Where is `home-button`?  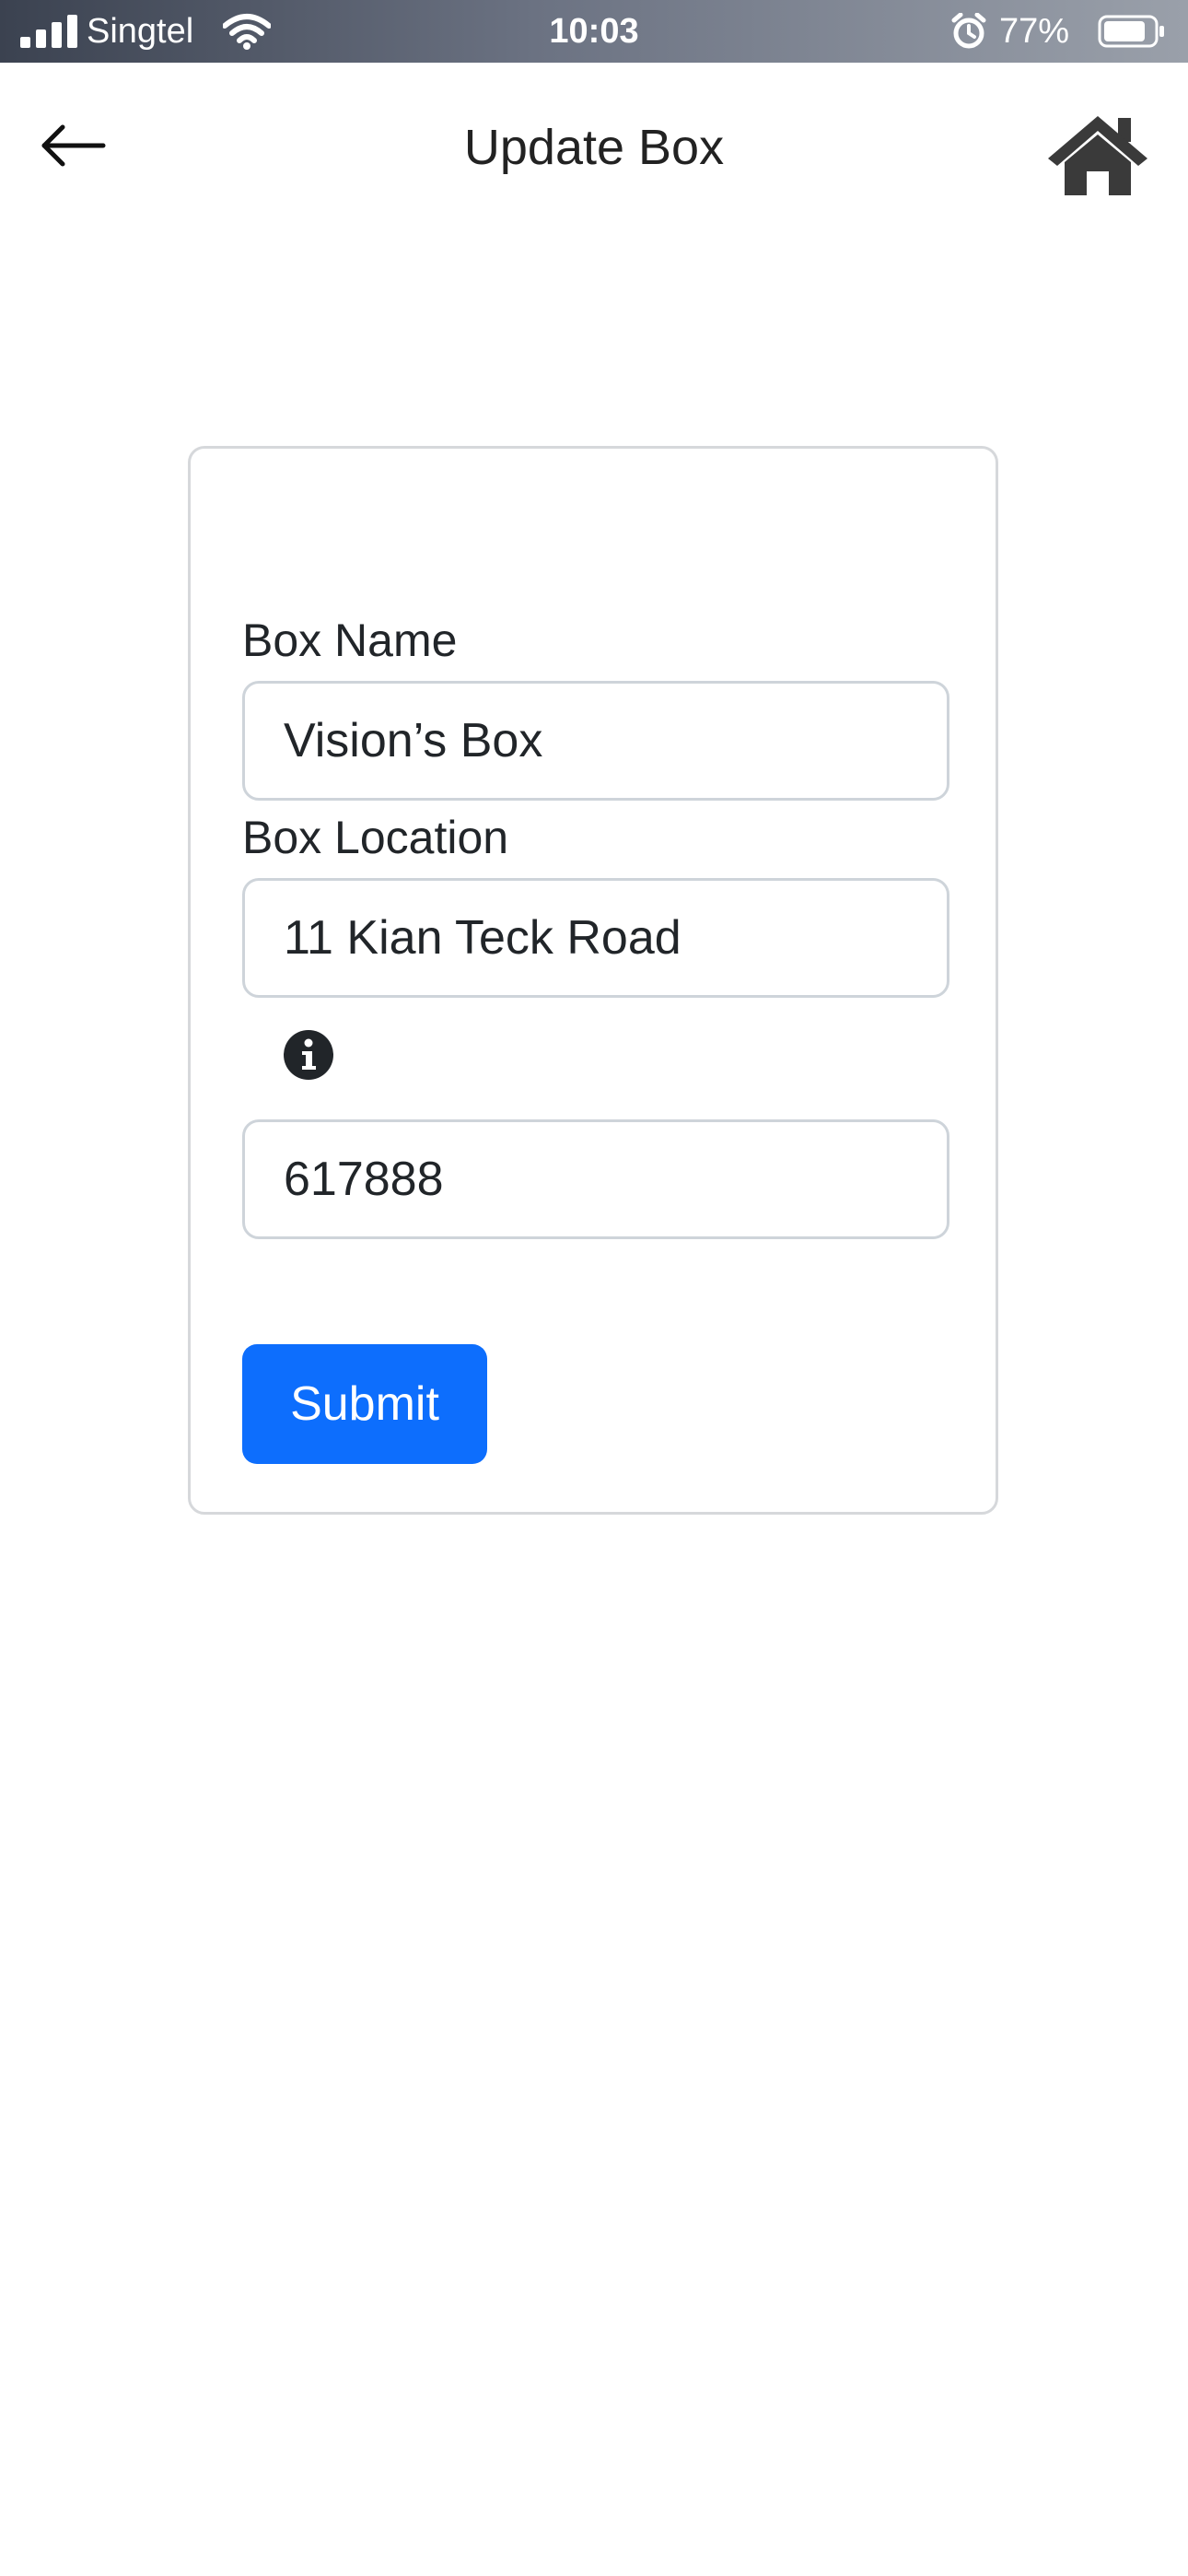 home-button is located at coordinates (1097, 154).